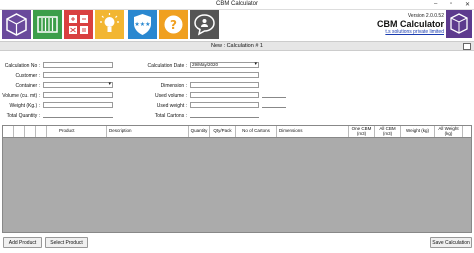  Describe the element at coordinates (410, 32) in the screenshot. I see `company-link: t.s solutions private limited` at that location.